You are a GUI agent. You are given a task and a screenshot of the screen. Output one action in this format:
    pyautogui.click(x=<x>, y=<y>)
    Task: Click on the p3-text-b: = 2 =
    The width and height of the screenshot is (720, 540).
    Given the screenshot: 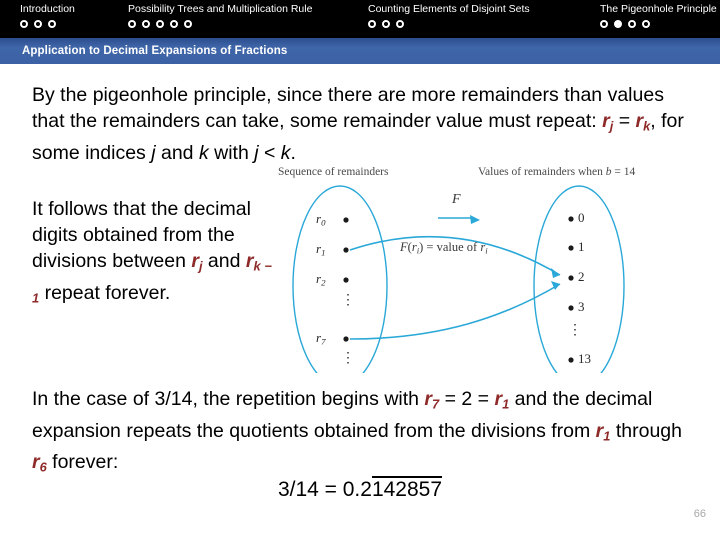 What is the action you would take?
    pyautogui.click(x=467, y=399)
    